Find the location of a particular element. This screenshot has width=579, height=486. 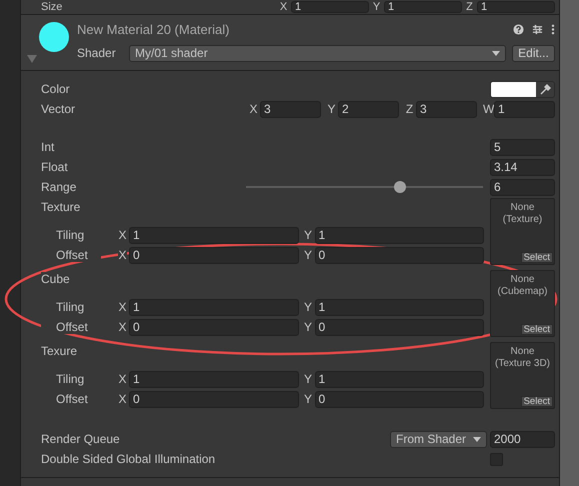

range-slider is located at coordinates (364, 187).